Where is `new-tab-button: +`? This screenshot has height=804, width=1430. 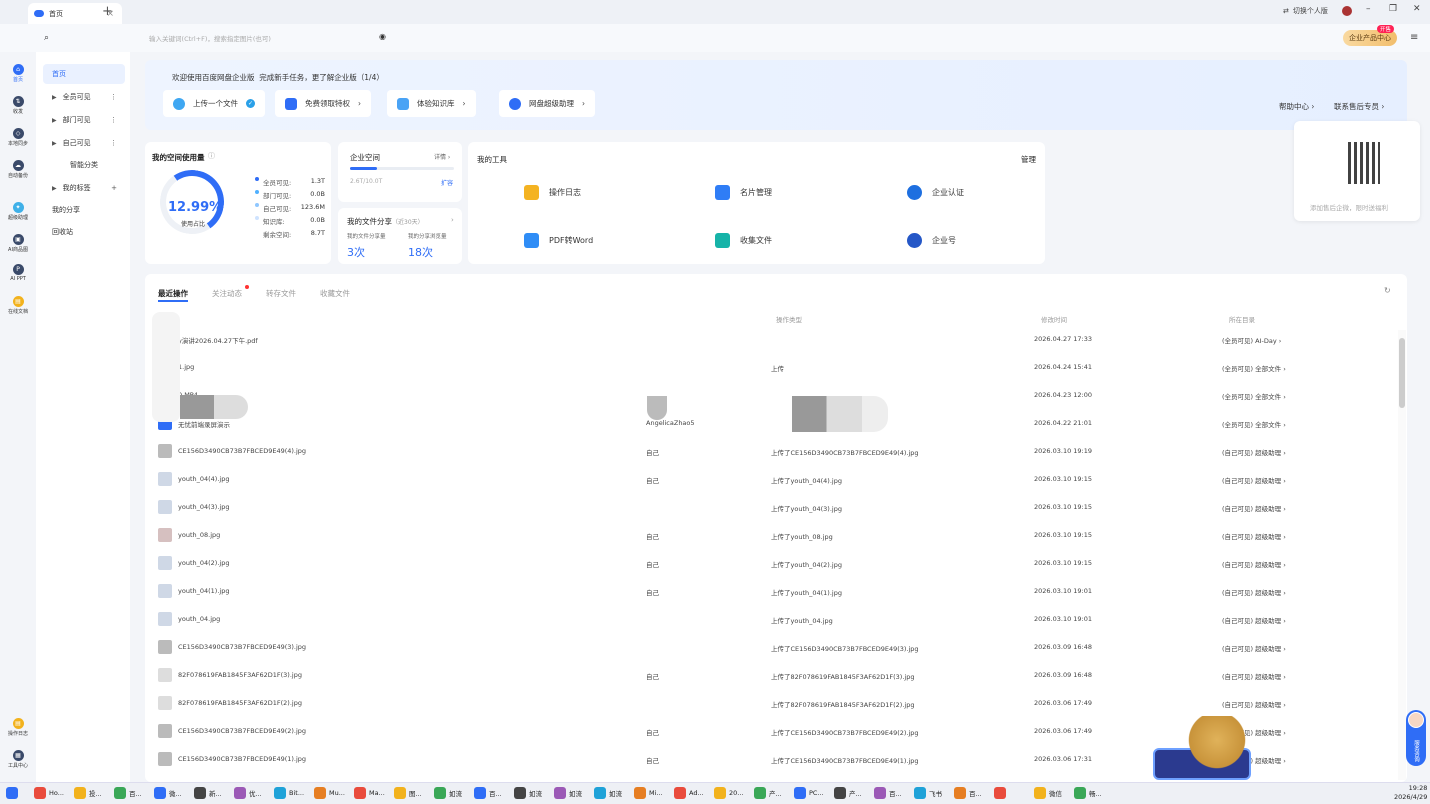
new-tab-button: + is located at coordinates (107, 11).